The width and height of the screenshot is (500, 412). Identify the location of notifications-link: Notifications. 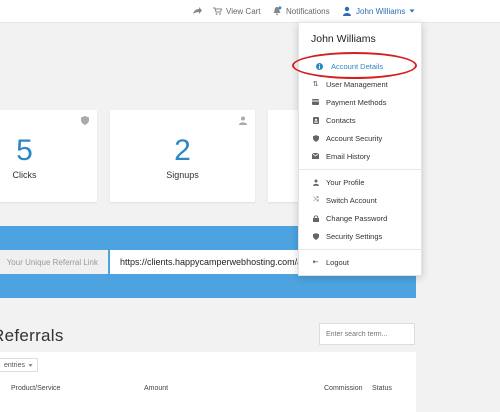
(301, 11).